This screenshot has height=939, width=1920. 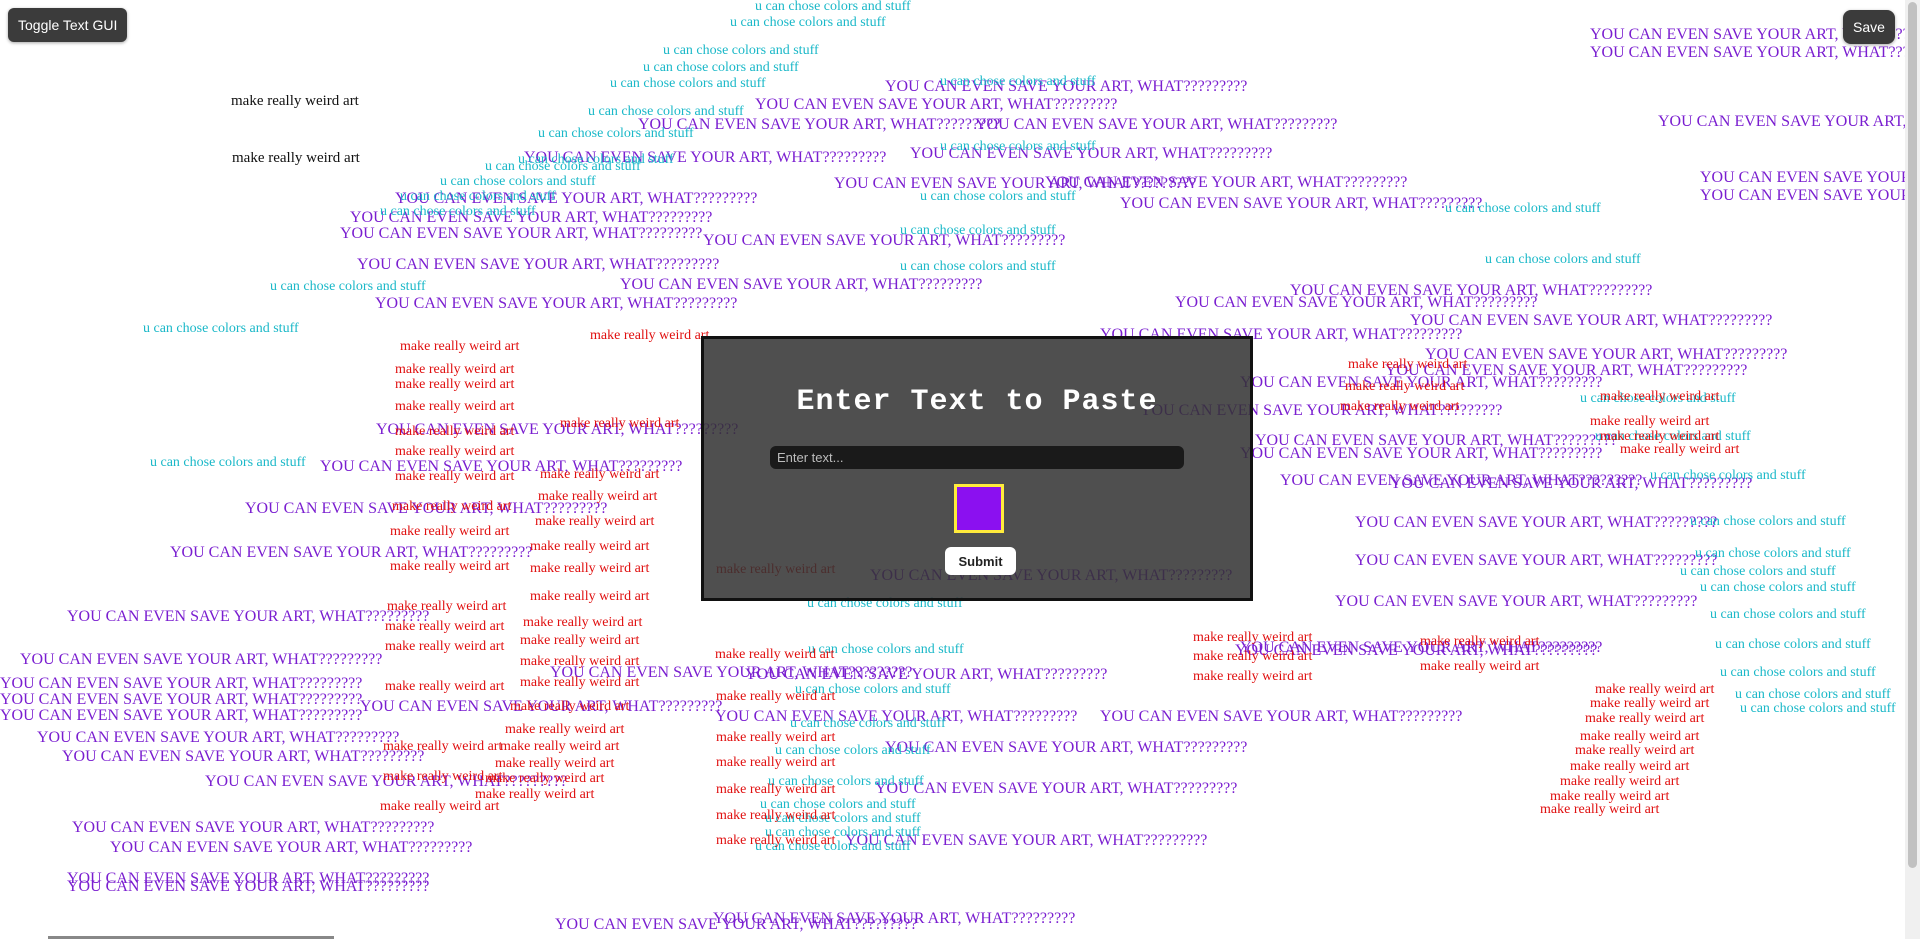 I want to click on text-input, so click(x=977, y=457).